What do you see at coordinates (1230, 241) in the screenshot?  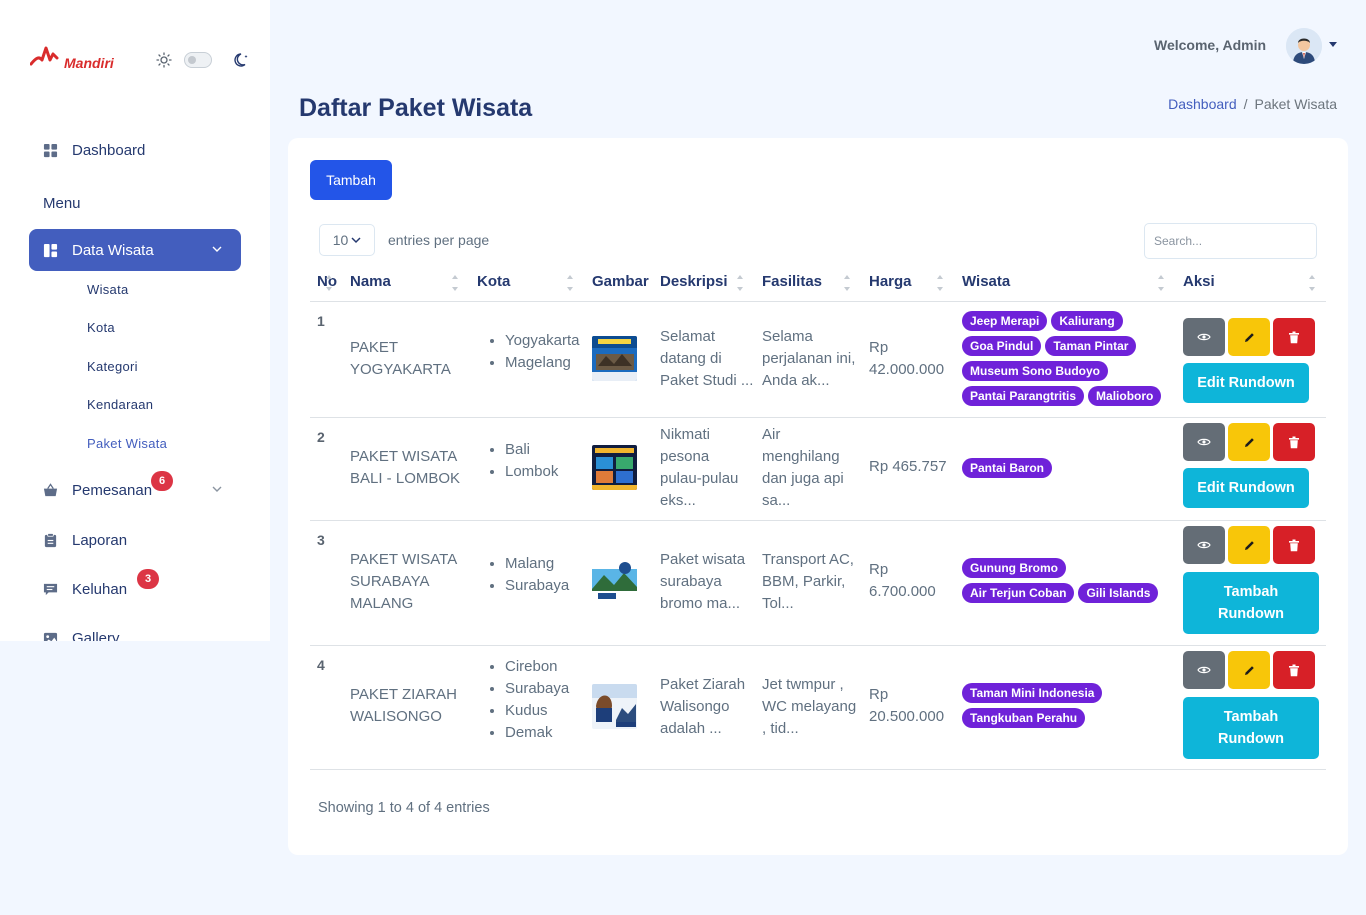 I see `search-input` at bounding box center [1230, 241].